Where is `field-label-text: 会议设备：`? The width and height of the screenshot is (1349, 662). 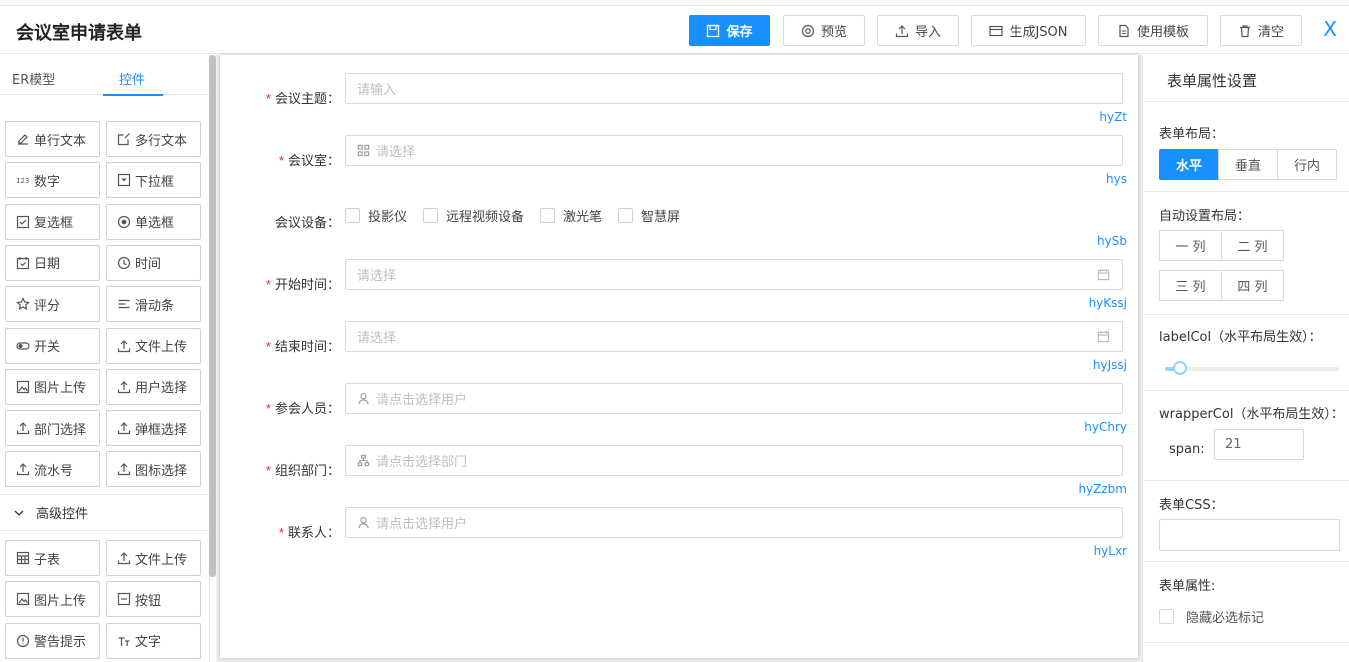 field-label-text: 会议设备： is located at coordinates (307, 223).